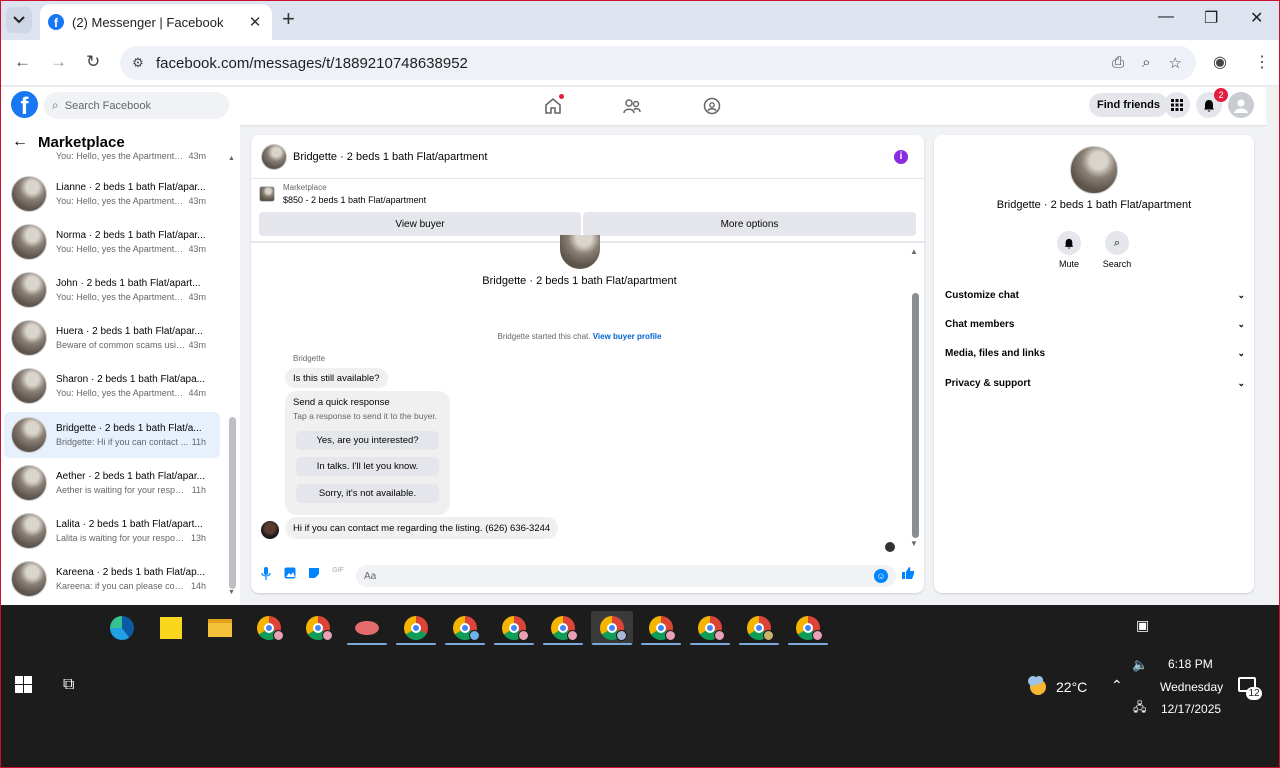  Describe the element at coordinates (1036, 687) in the screenshot. I see `weather-icon` at that location.